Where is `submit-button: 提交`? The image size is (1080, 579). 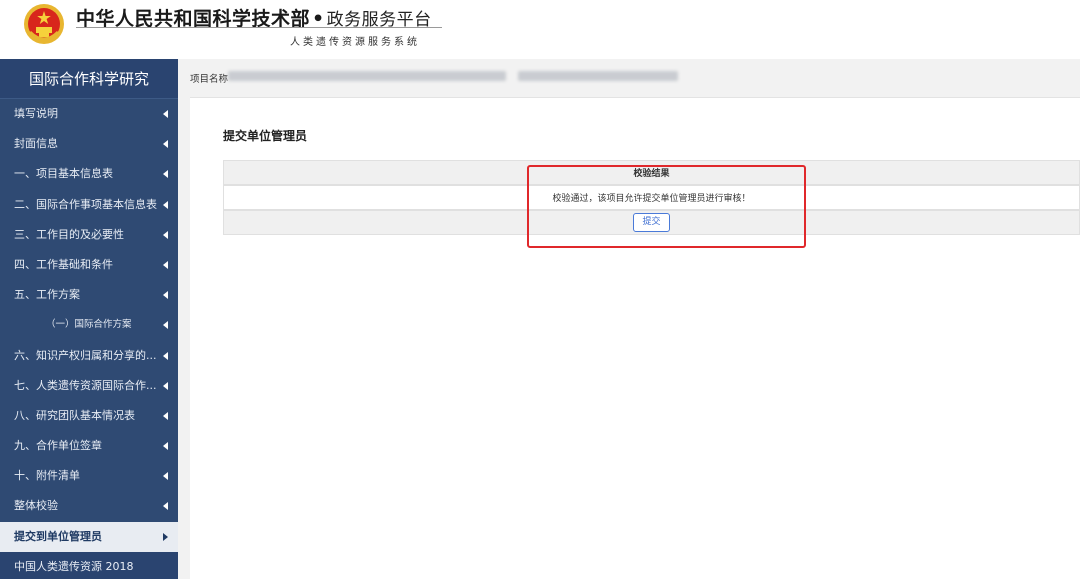 submit-button: 提交 is located at coordinates (651, 222).